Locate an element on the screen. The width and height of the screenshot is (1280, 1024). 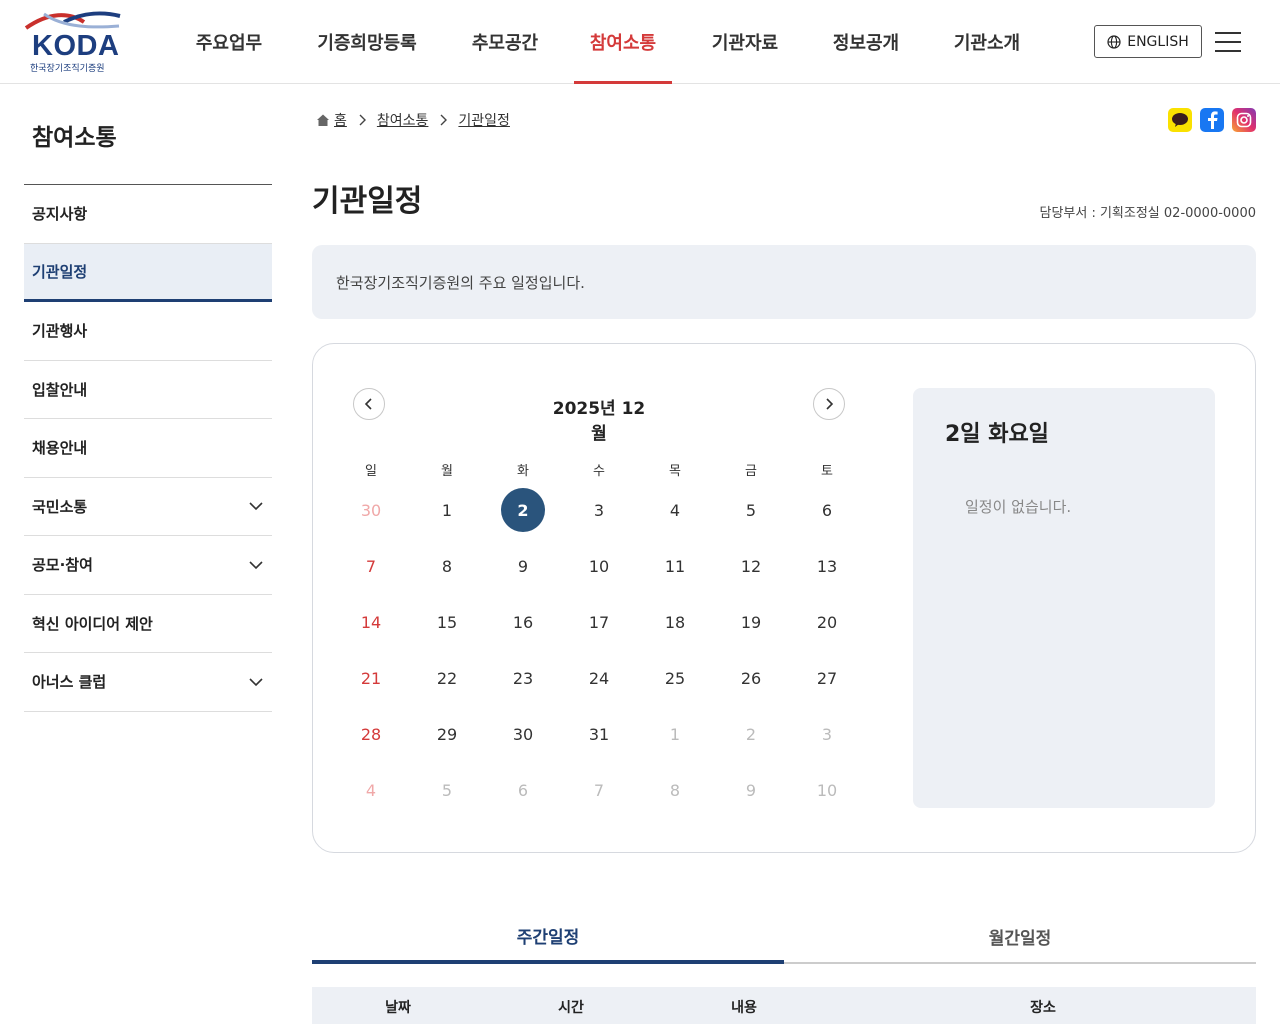
sidebar-item-label: 채용안내 is located at coordinates (60, 448).